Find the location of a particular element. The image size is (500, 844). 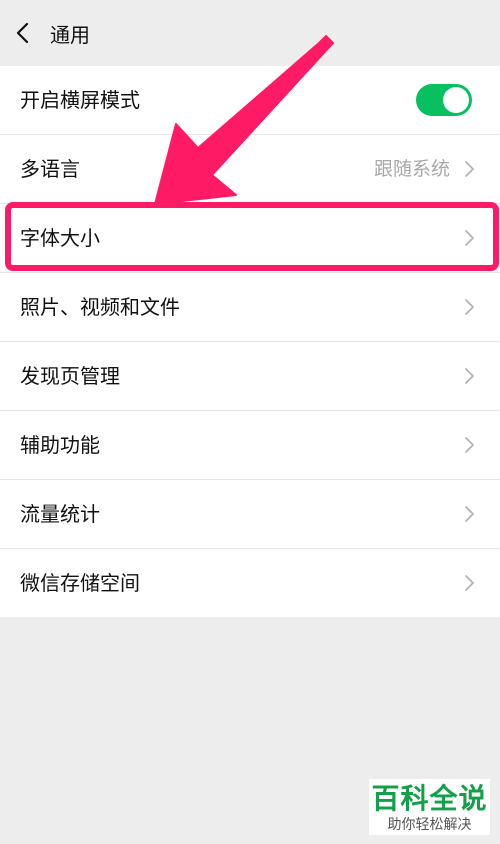

setting-row-font-size: 字体大小 is located at coordinates (250, 238).